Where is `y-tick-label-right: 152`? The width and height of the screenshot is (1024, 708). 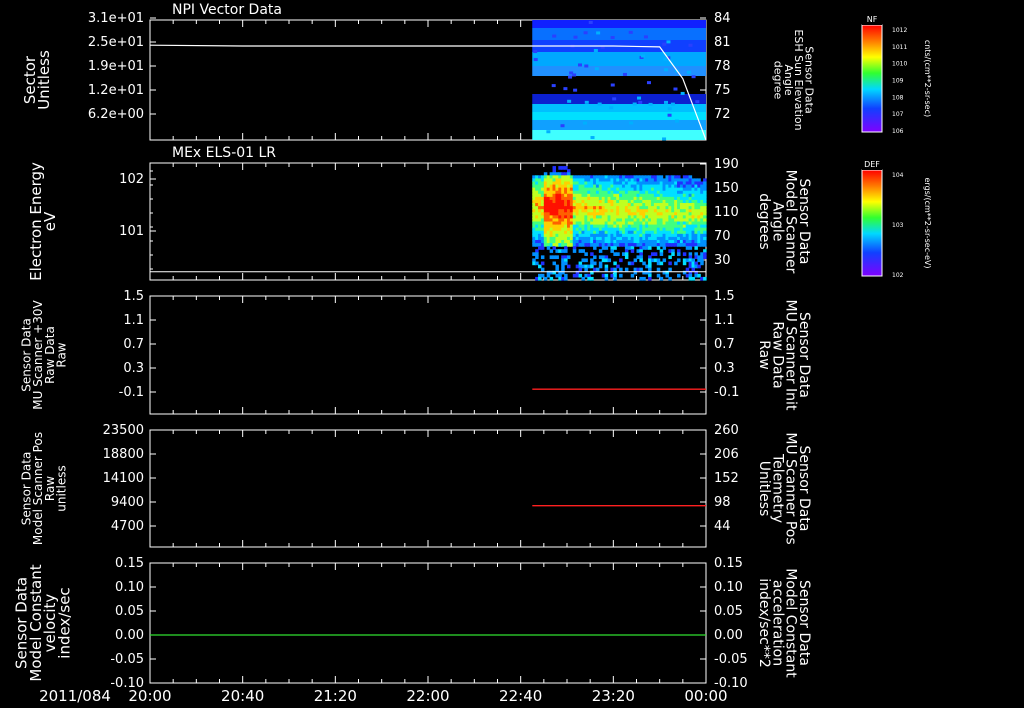 y-tick-label-right: 152 is located at coordinates (726, 478).